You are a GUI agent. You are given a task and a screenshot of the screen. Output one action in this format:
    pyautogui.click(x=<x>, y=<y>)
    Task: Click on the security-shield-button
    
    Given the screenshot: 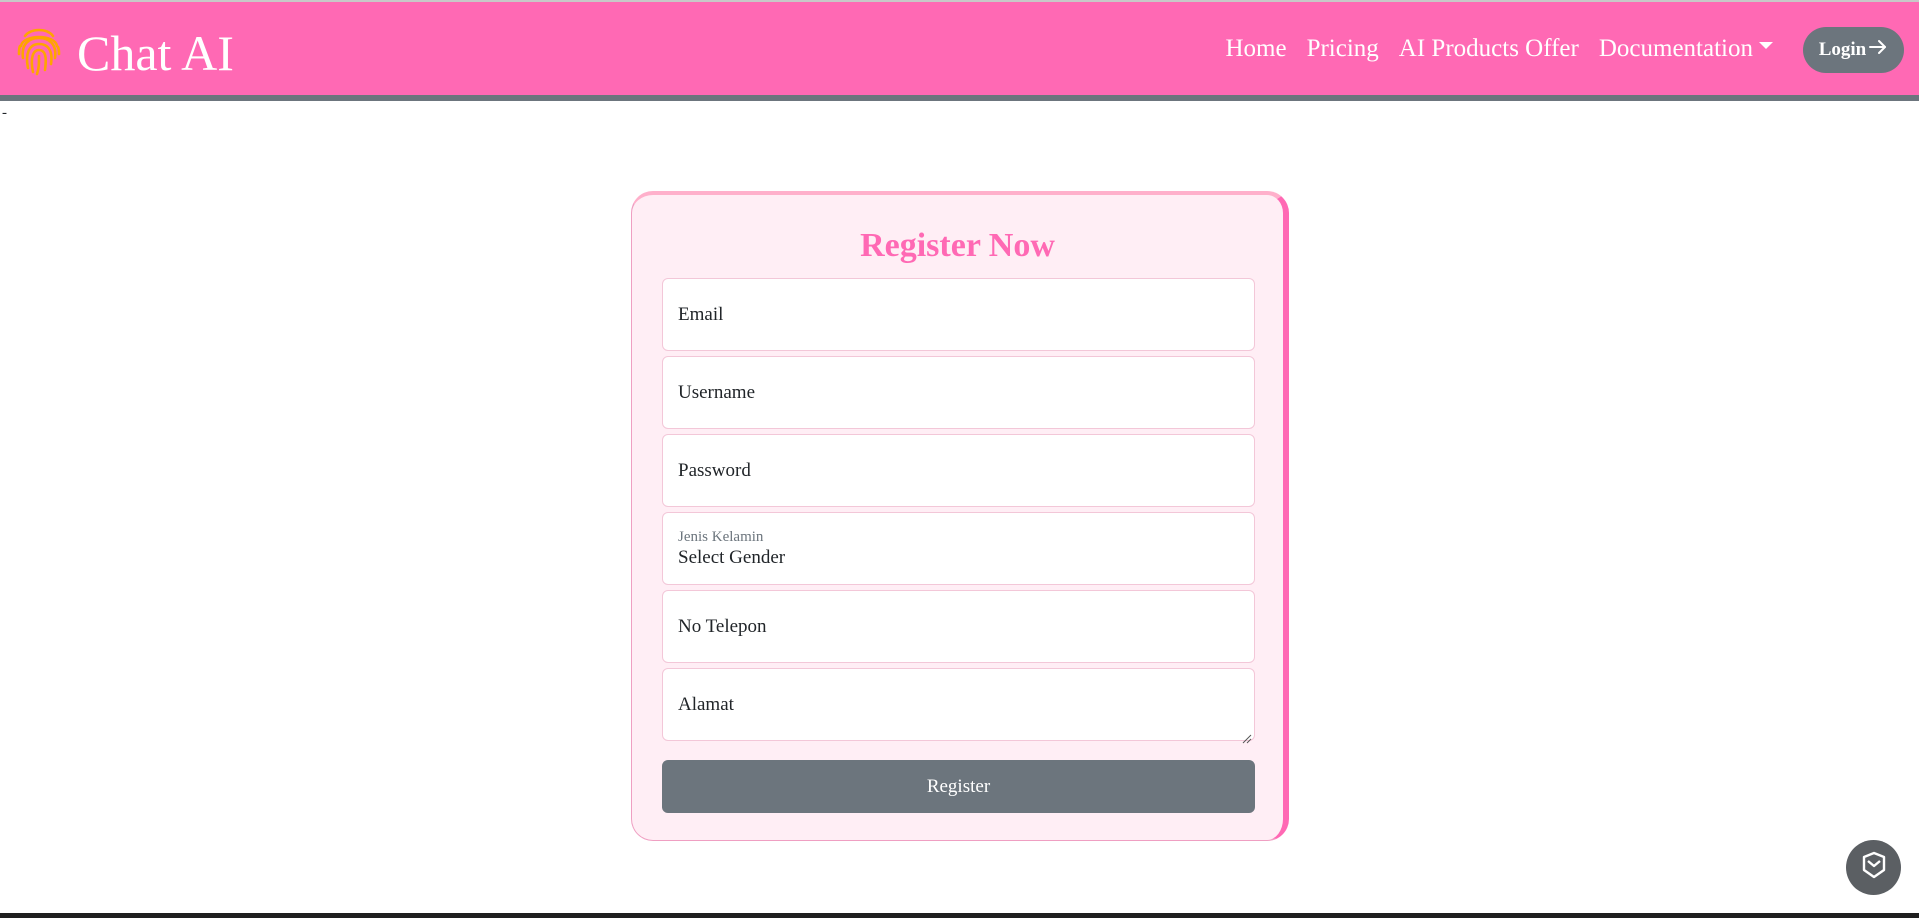 What is the action you would take?
    pyautogui.click(x=1873, y=867)
    